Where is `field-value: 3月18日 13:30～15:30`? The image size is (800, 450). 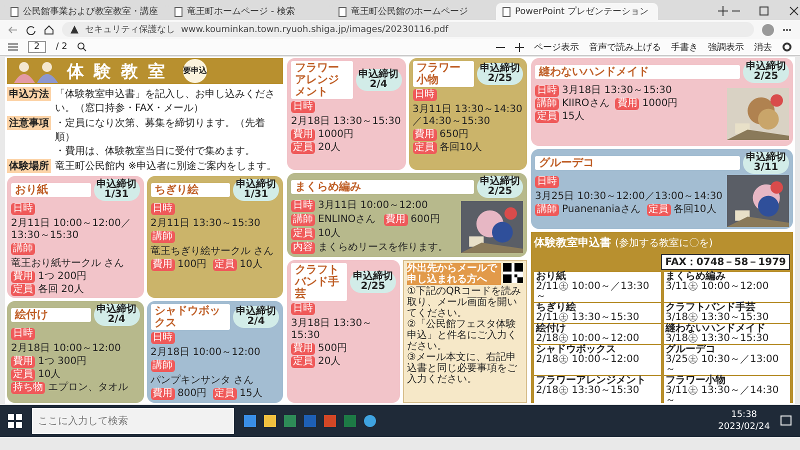
field-value: 3月18日 13:30～15:30 is located at coordinates (332, 330).